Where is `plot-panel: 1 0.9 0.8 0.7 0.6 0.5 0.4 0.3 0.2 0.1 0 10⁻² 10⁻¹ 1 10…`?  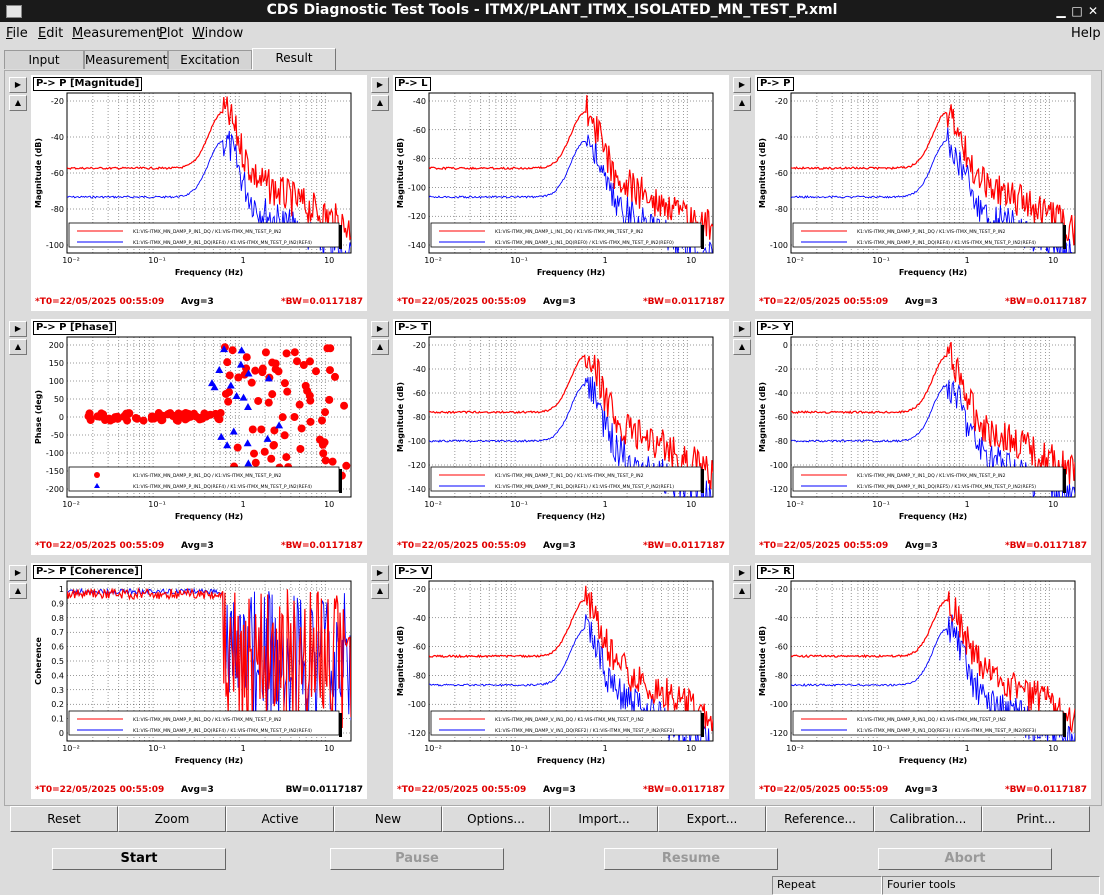 plot-panel: 1 0.9 0.8 0.7 0.6 0.5 0.4 0.3 0.2 0.1 0 10⁻² 10⁻¹ 1 10… is located at coordinates (199, 681).